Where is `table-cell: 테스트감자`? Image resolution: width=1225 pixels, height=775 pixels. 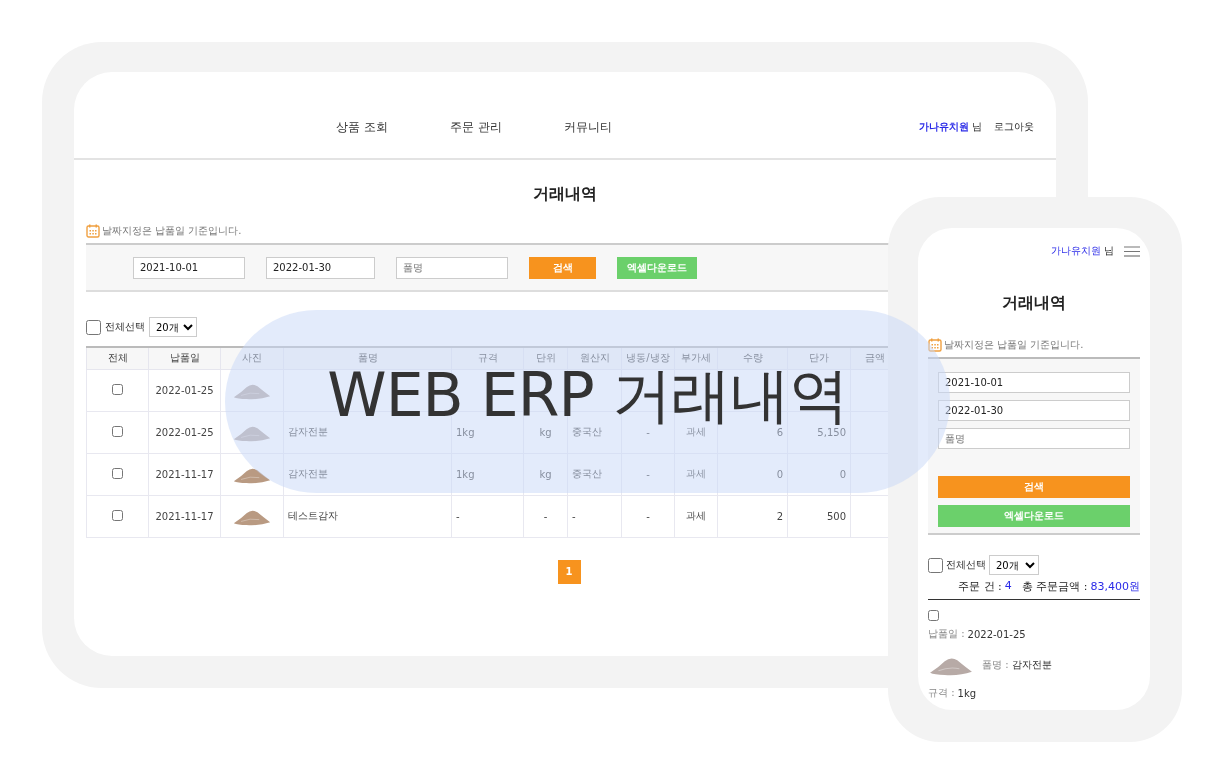 table-cell: 테스트감자 is located at coordinates (367, 516).